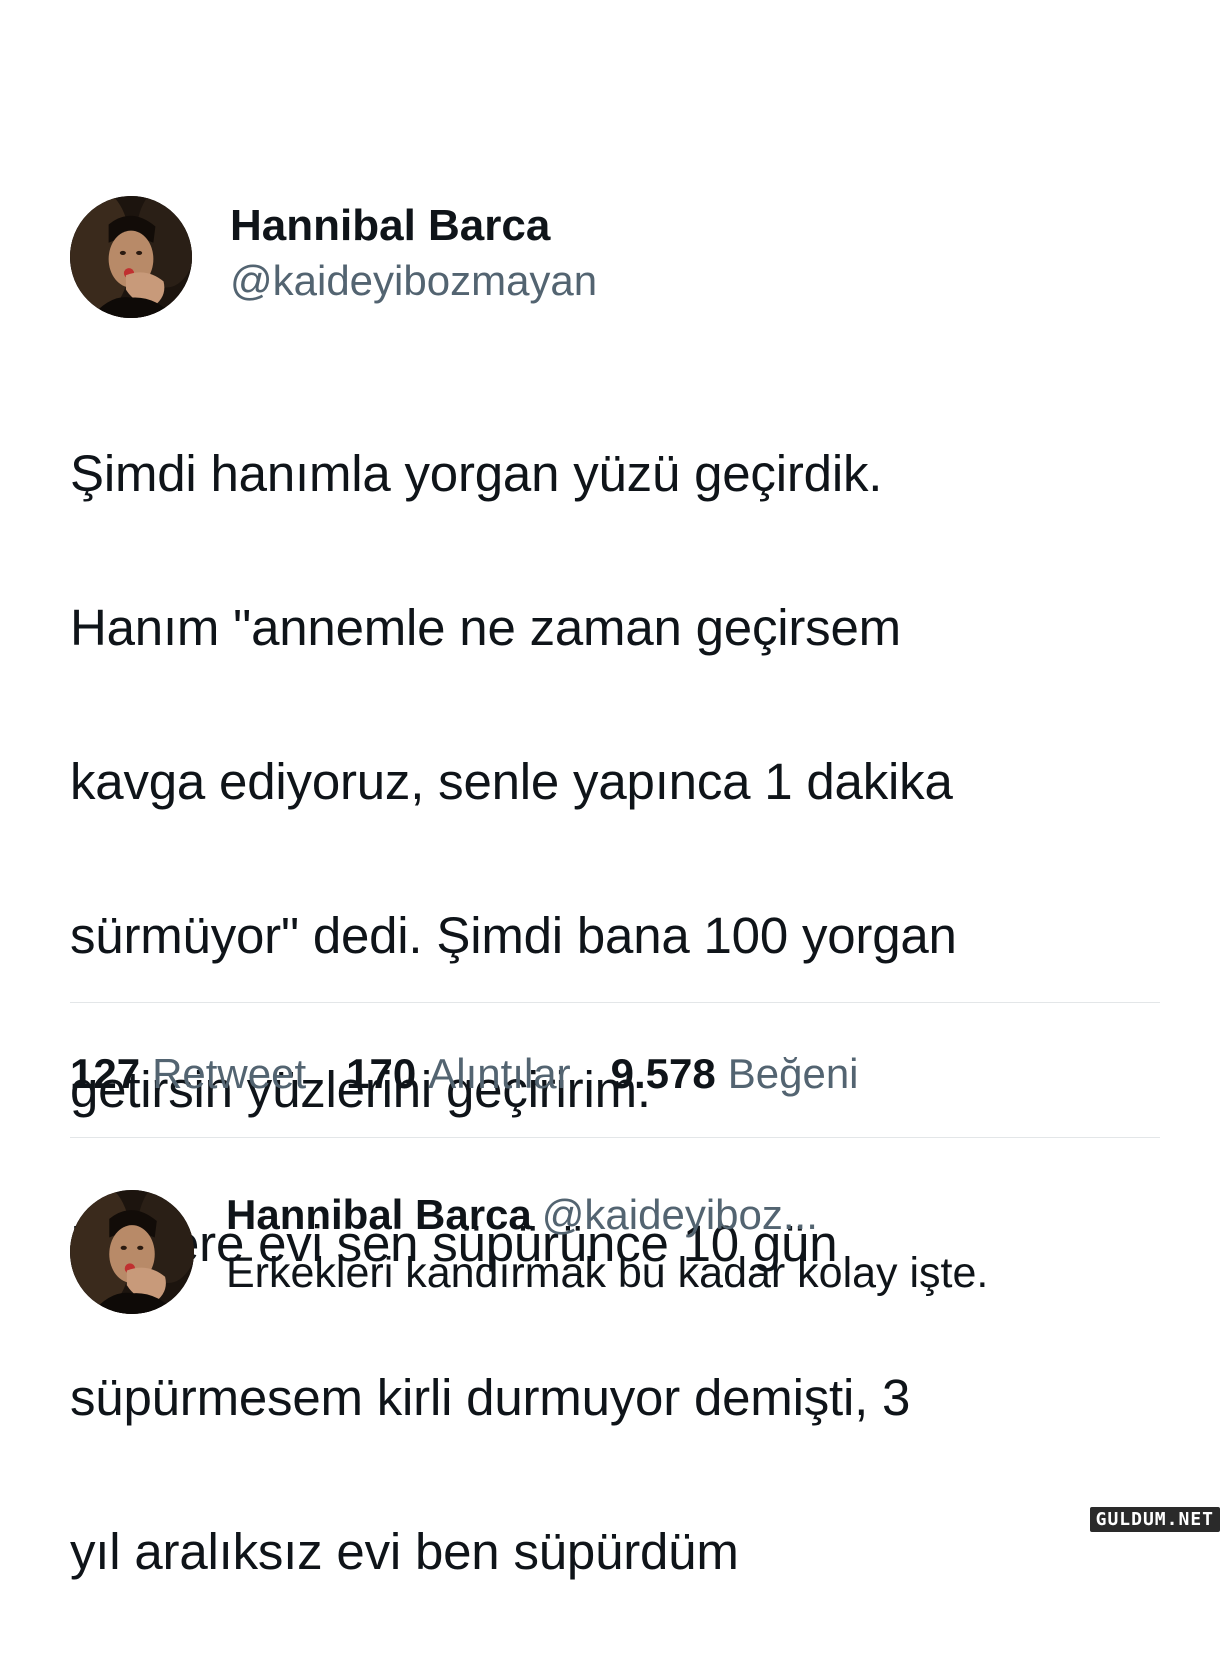  I want to click on tweet-text-line: sürmüyor" dedi. Şimdi bana 100 yorgan, so click(513, 935).